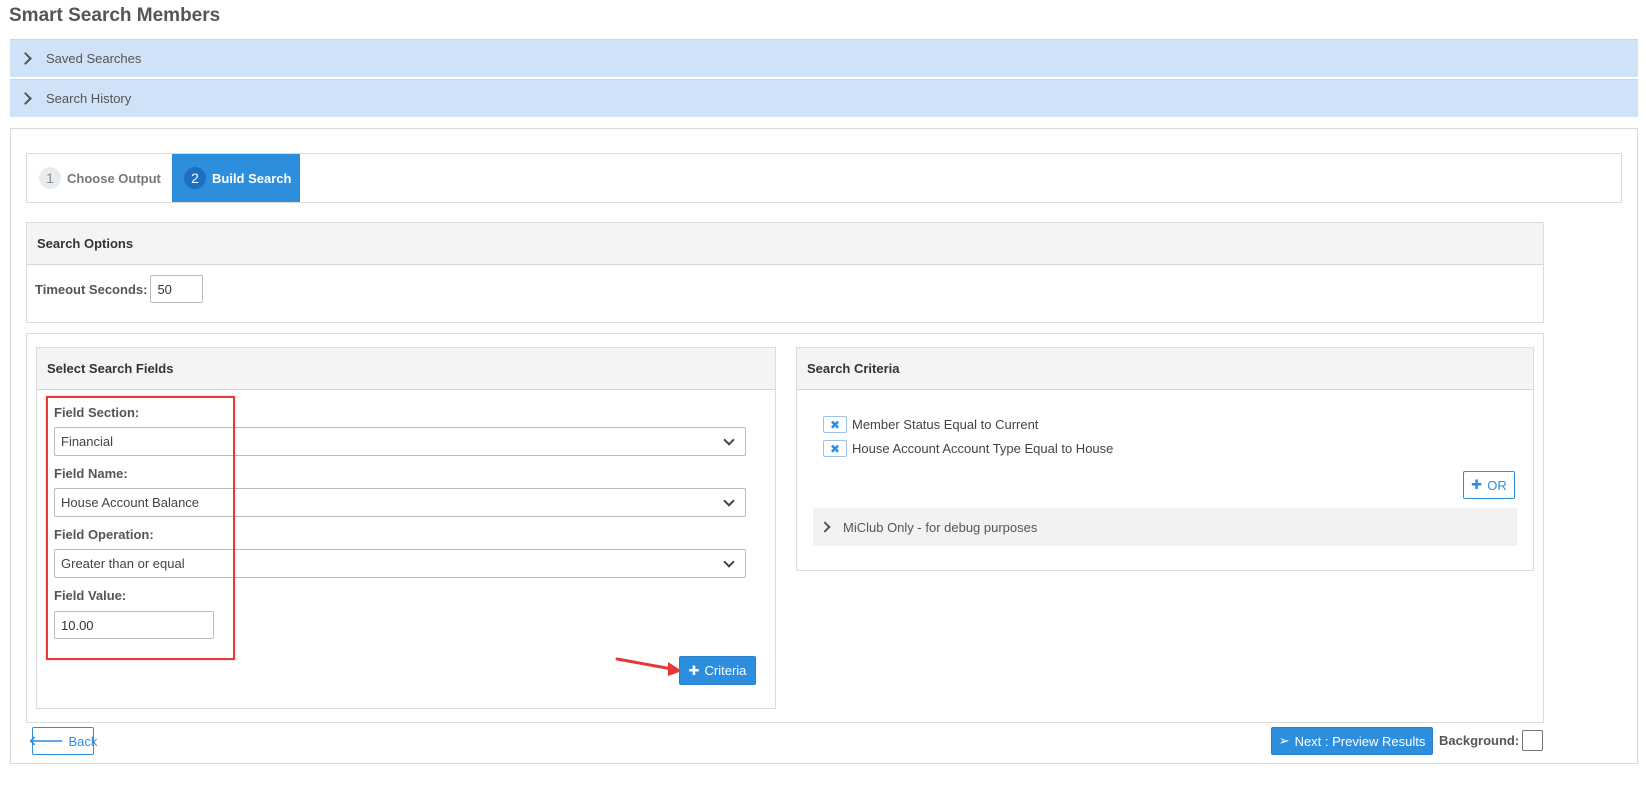 The image size is (1646, 808). What do you see at coordinates (87, 441) in the screenshot?
I see `select-value: Financial` at bounding box center [87, 441].